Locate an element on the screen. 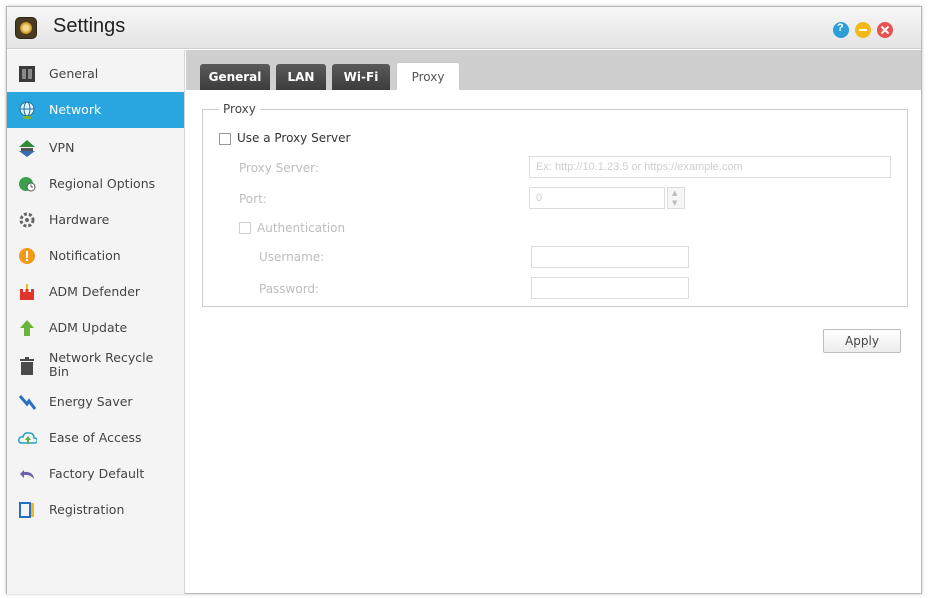 This screenshot has height=598, width=928. settings-app-icon is located at coordinates (26, 28).